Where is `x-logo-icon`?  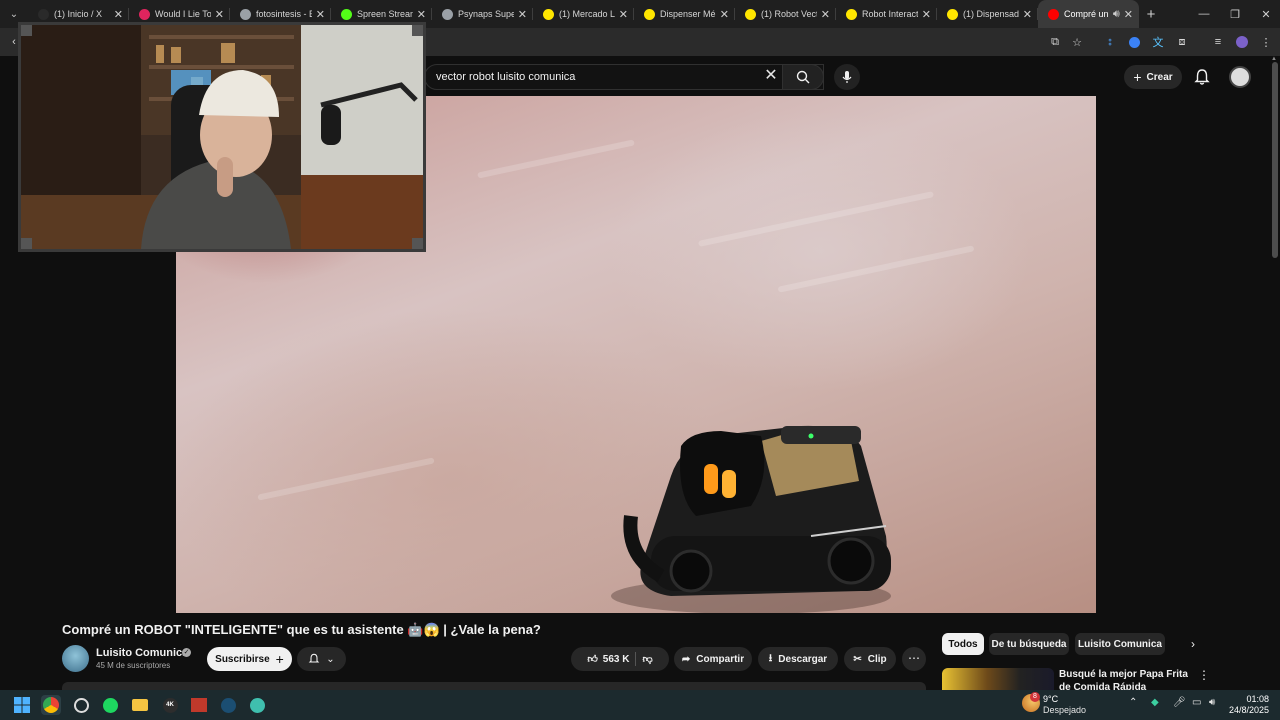 x-logo-icon is located at coordinates (43, 14).